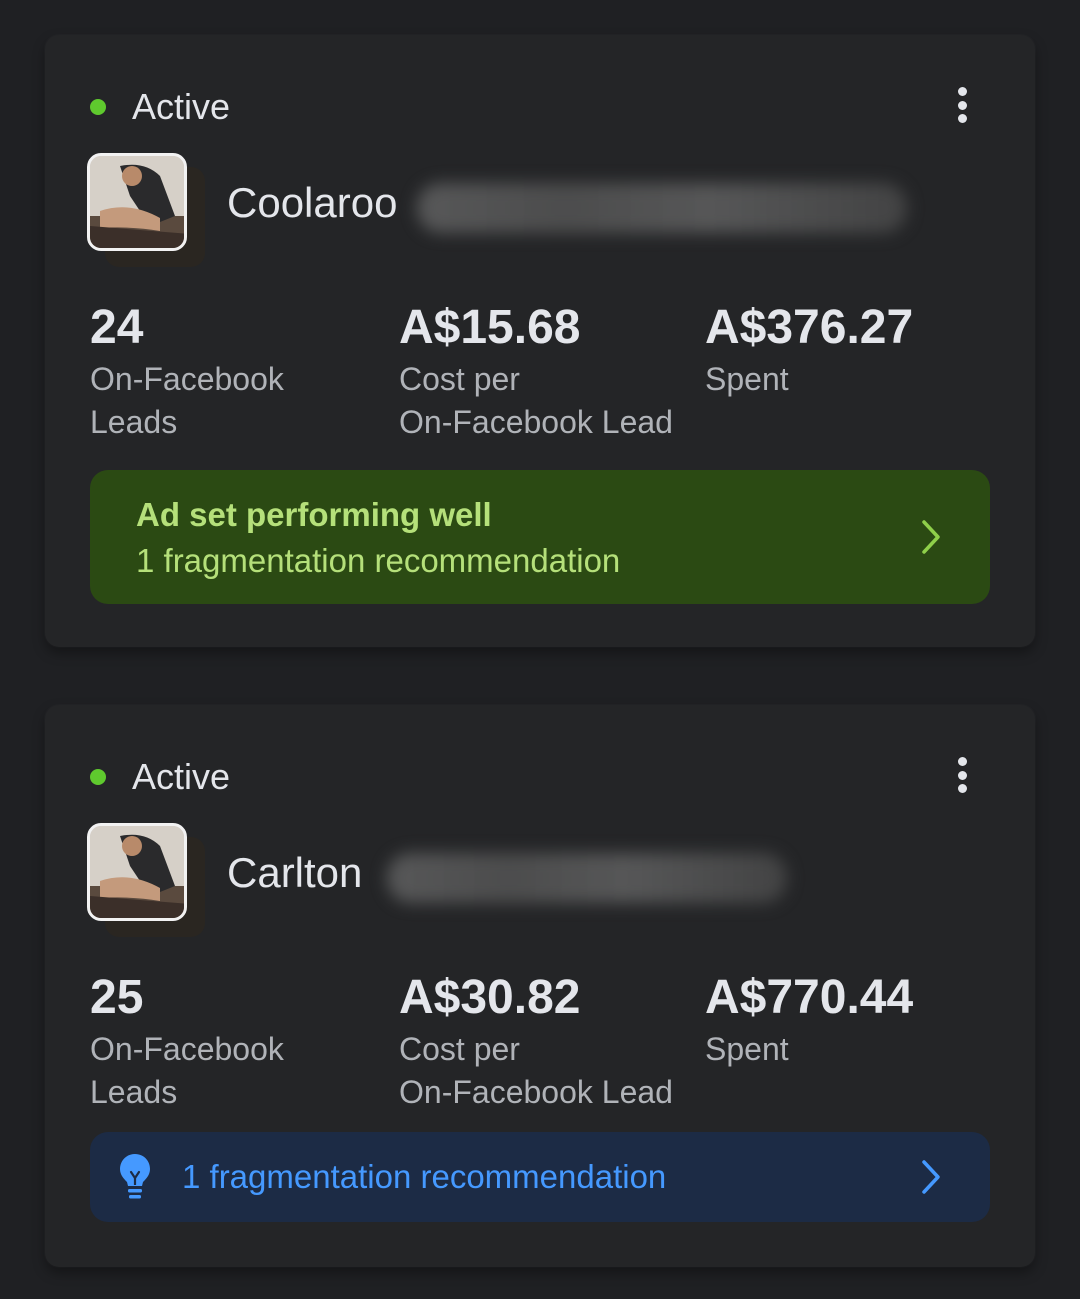 Image resolution: width=1080 pixels, height=1299 pixels. I want to click on metric-spent: A$376.27 Spent, so click(809, 350).